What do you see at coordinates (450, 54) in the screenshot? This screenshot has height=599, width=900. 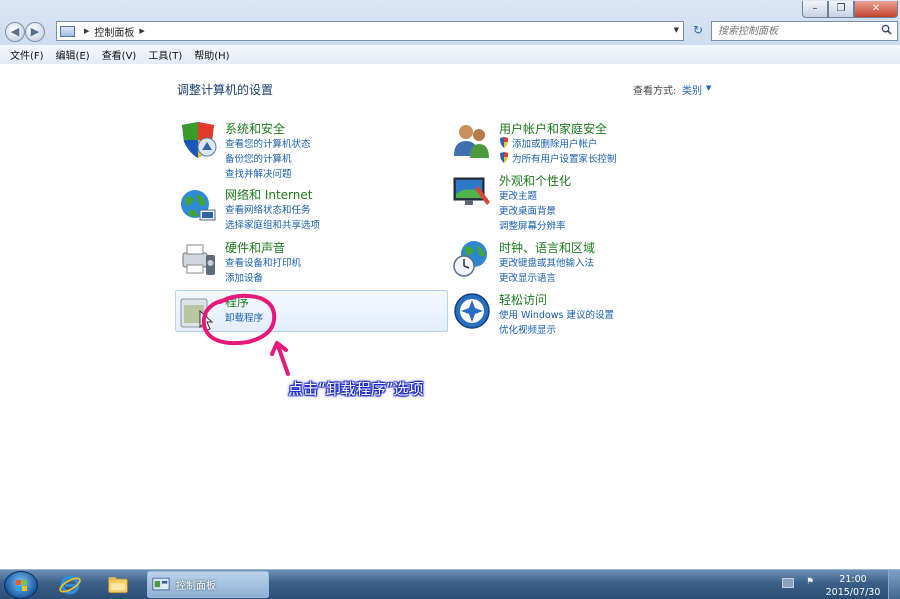 I see `menu-bar: 文件(F) 编辑(E) 查看(V) 工具(T) 帮助(H)` at bounding box center [450, 54].